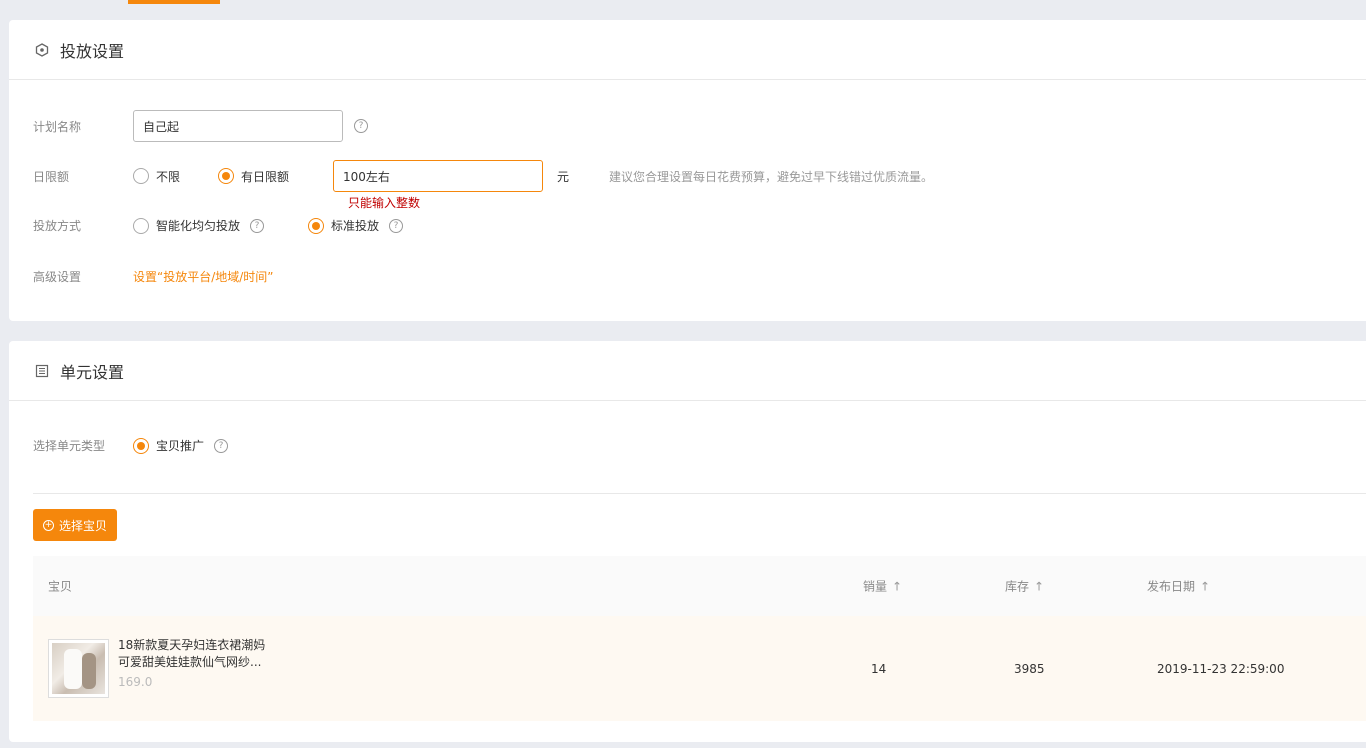 This screenshot has width=1366, height=748. What do you see at coordinates (180, 445) in the screenshot?
I see `radio-item-promotion-label: 宝贝推广` at bounding box center [180, 445].